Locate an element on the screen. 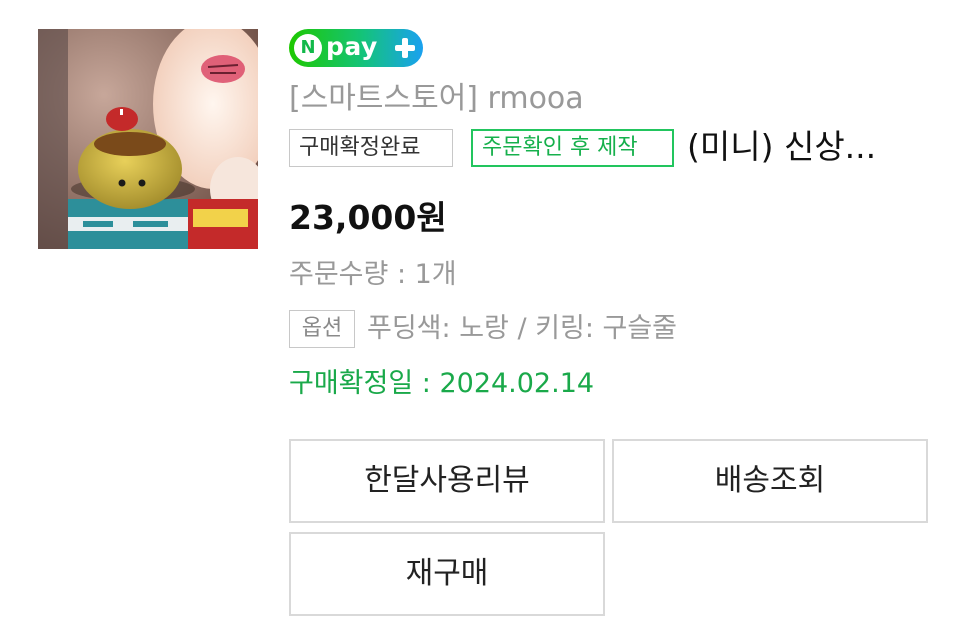  option-value: 푸딩색: 노랑 / 키링: 구슬줄 is located at coordinates (522, 328).